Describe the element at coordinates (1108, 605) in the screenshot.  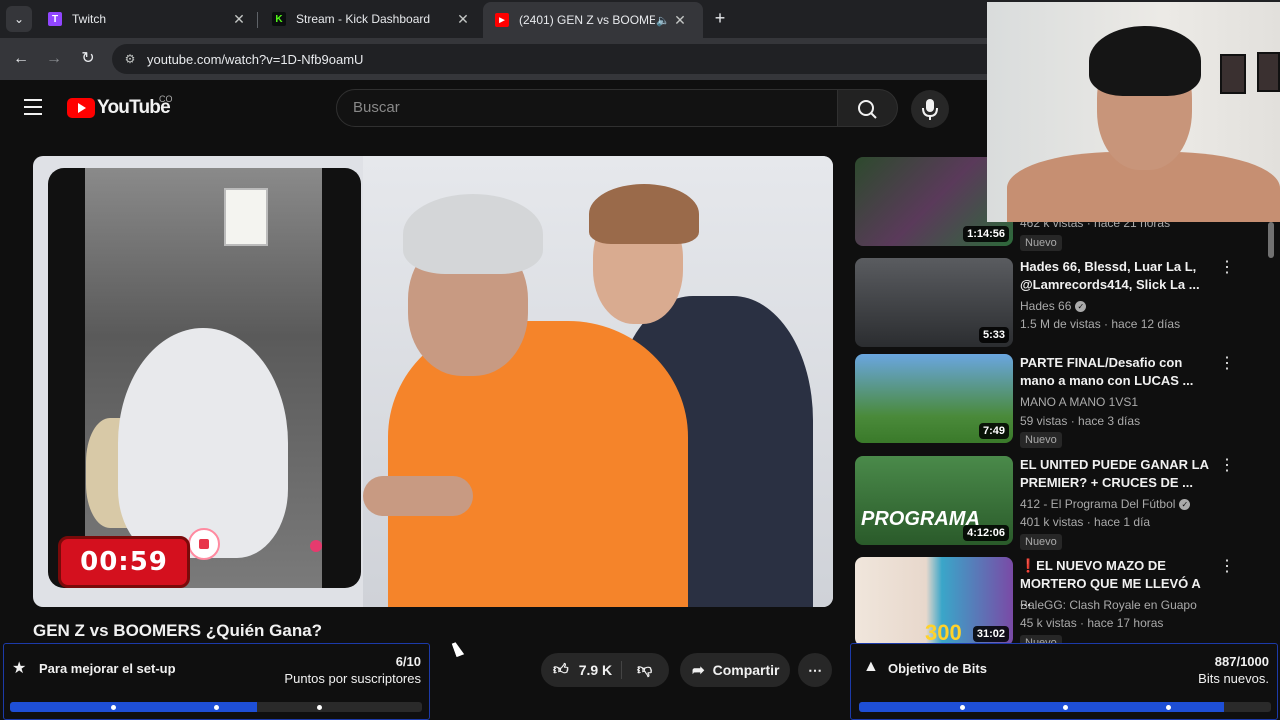
I see `channel-name: BaleGG: Clash Royale en Guapo` at that location.